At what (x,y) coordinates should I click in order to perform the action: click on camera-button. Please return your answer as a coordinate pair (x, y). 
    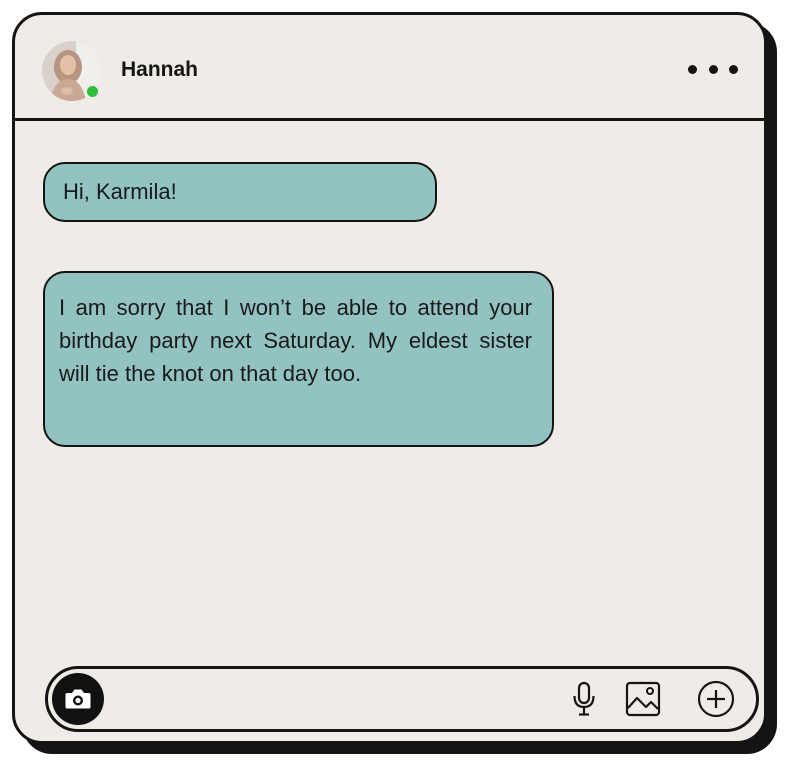
    Looking at the image, I should click on (78, 699).